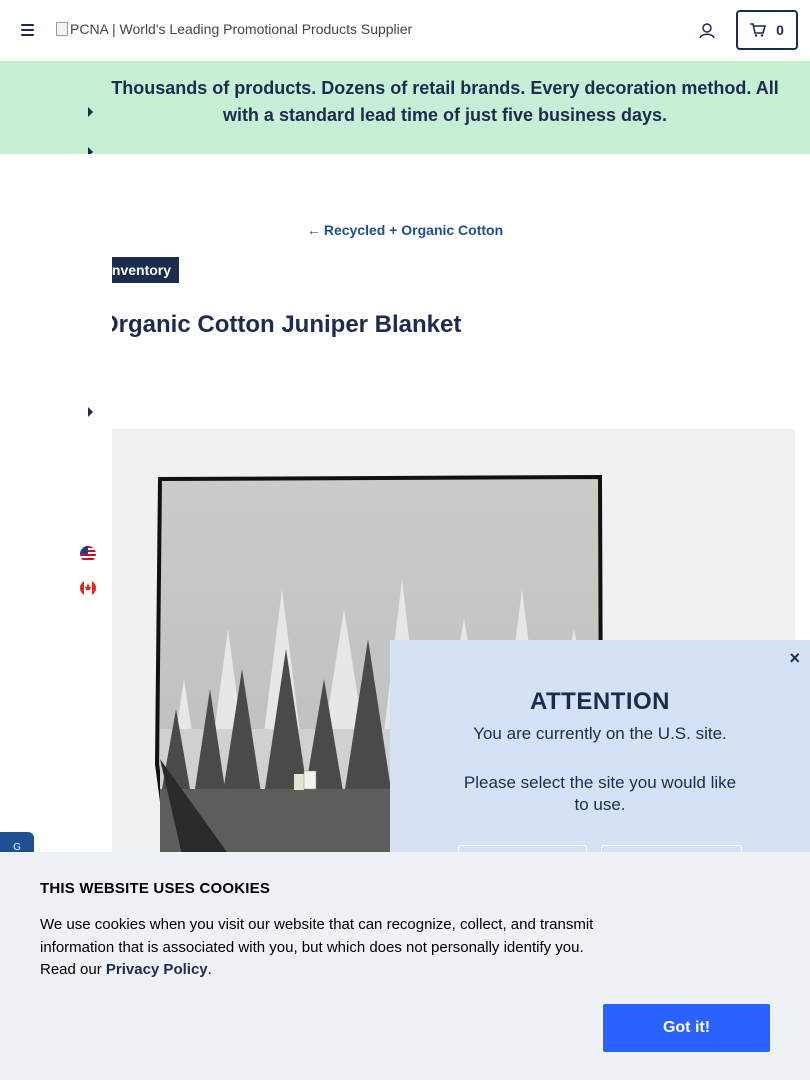 The height and width of the screenshot is (1080, 810). I want to click on modal-title: ATTENTION, so click(600, 701).